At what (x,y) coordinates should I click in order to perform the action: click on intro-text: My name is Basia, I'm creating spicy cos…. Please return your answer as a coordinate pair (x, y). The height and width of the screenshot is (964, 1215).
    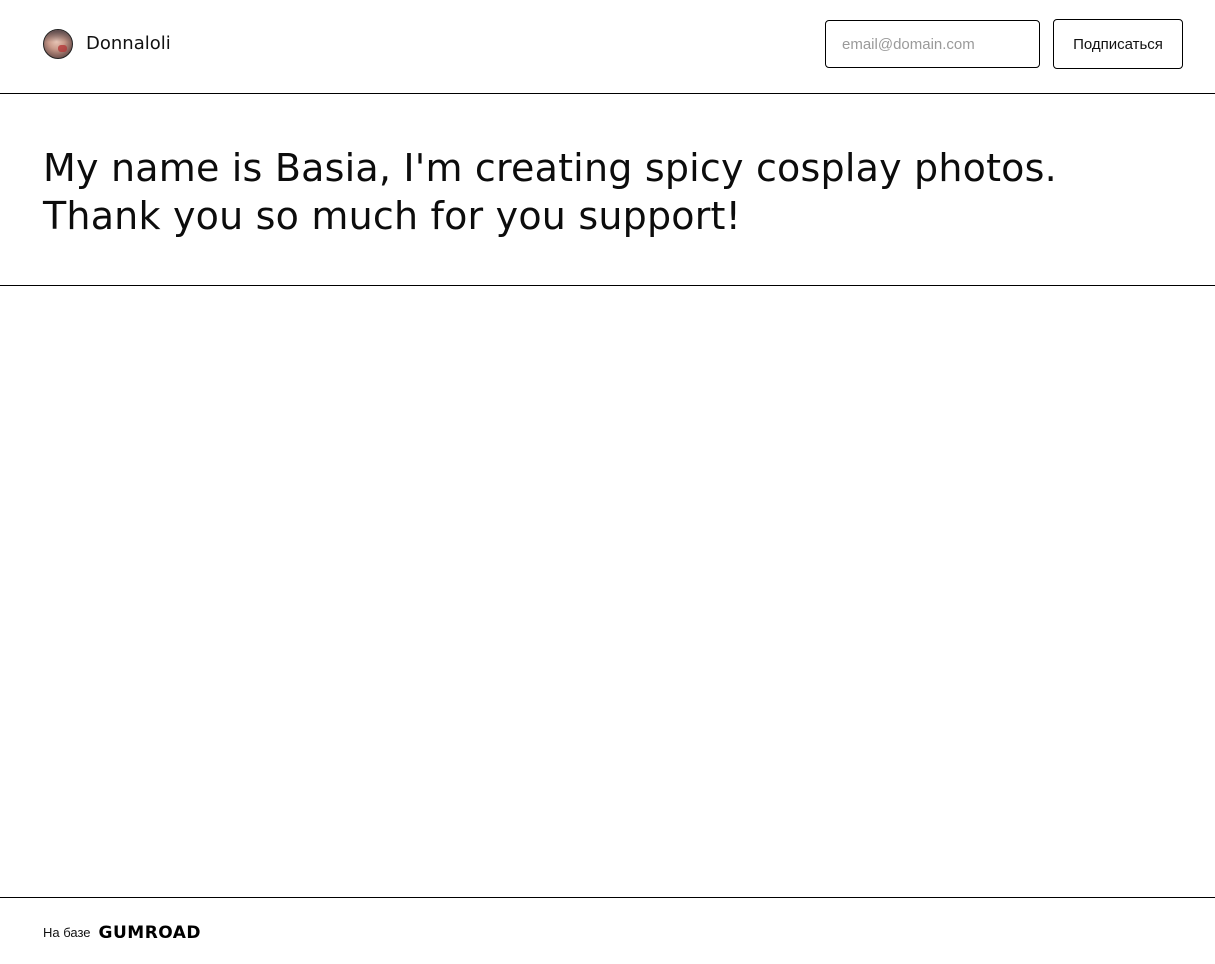
    Looking at the image, I should click on (550, 192).